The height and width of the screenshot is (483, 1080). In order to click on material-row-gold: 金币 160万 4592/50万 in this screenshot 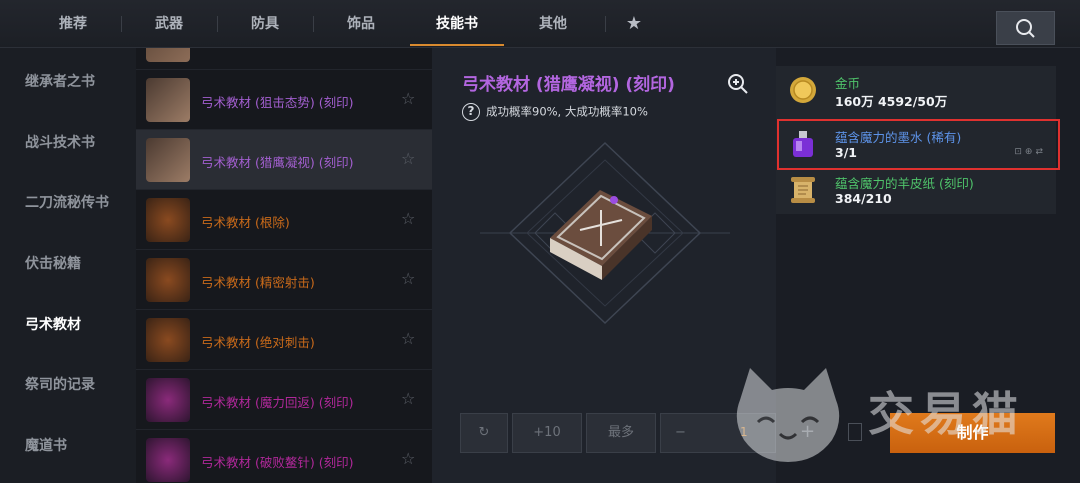, I will do `click(916, 90)`.